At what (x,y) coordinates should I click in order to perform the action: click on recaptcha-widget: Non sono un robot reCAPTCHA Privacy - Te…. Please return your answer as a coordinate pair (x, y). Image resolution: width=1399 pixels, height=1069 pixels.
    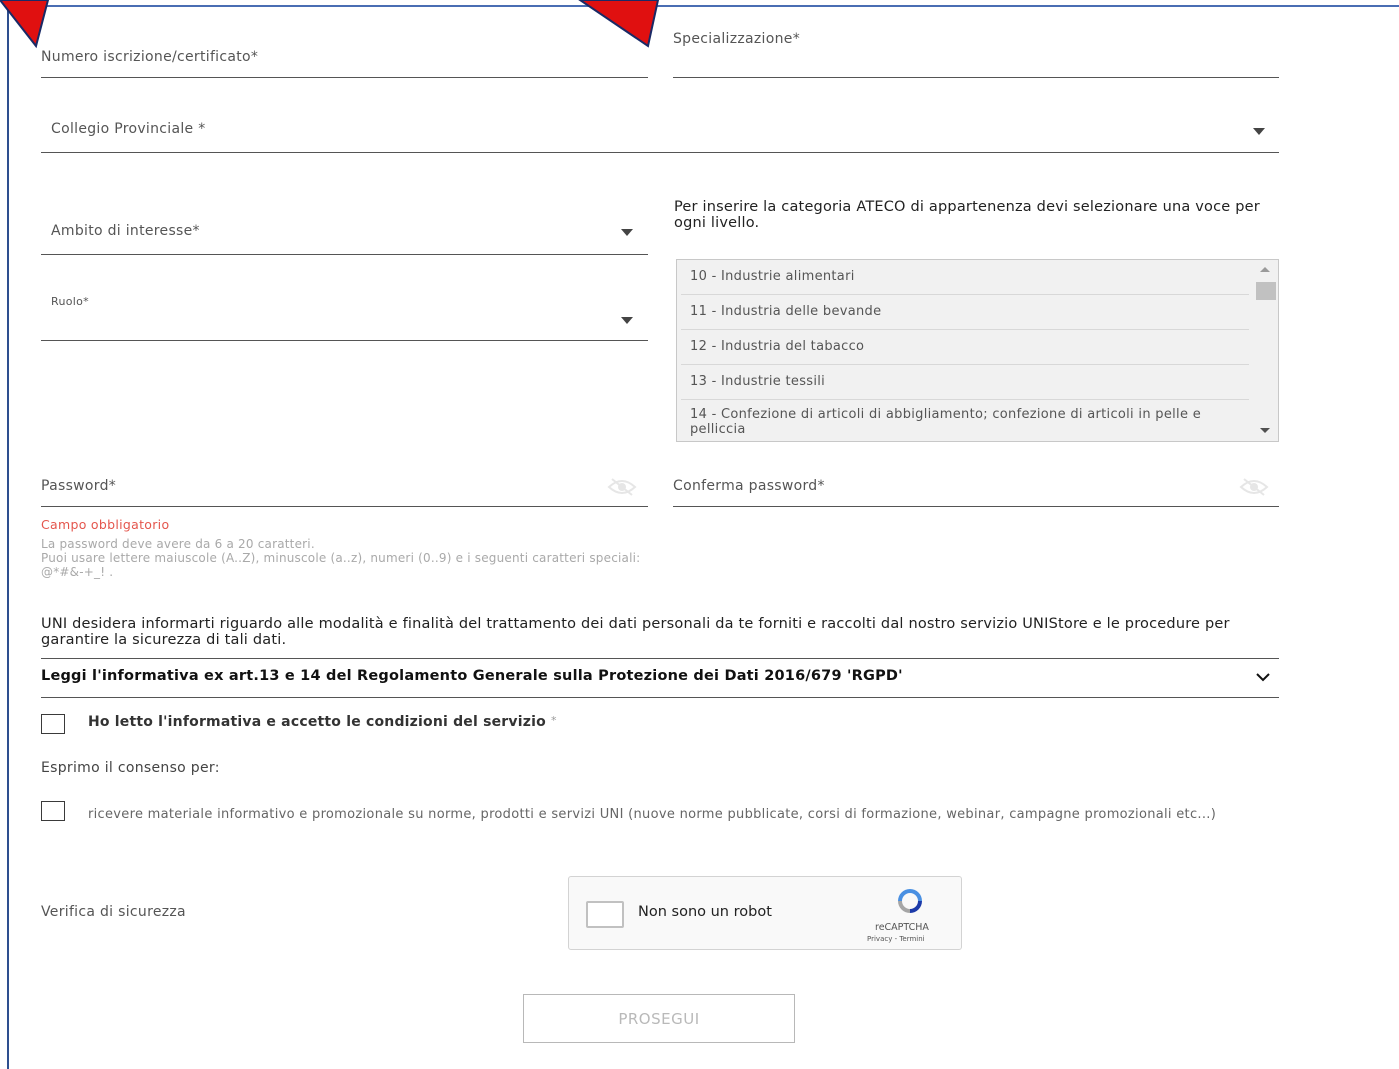
    Looking at the image, I should click on (765, 913).